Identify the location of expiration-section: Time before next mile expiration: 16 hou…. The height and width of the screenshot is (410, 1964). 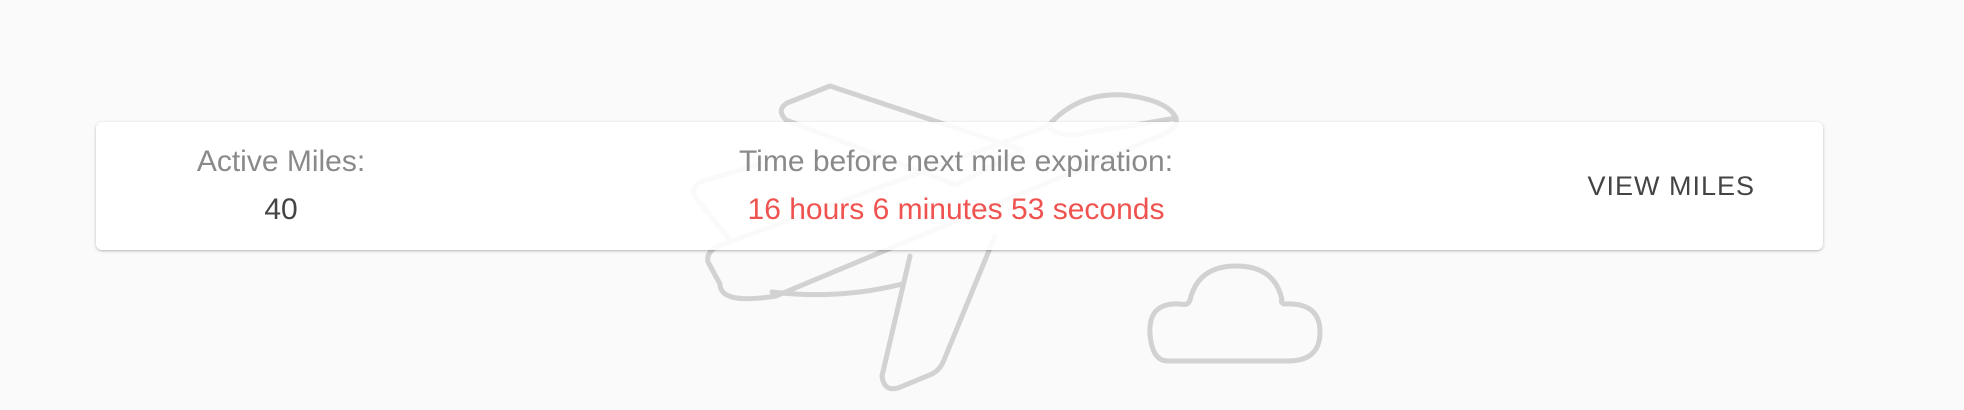
(956, 186).